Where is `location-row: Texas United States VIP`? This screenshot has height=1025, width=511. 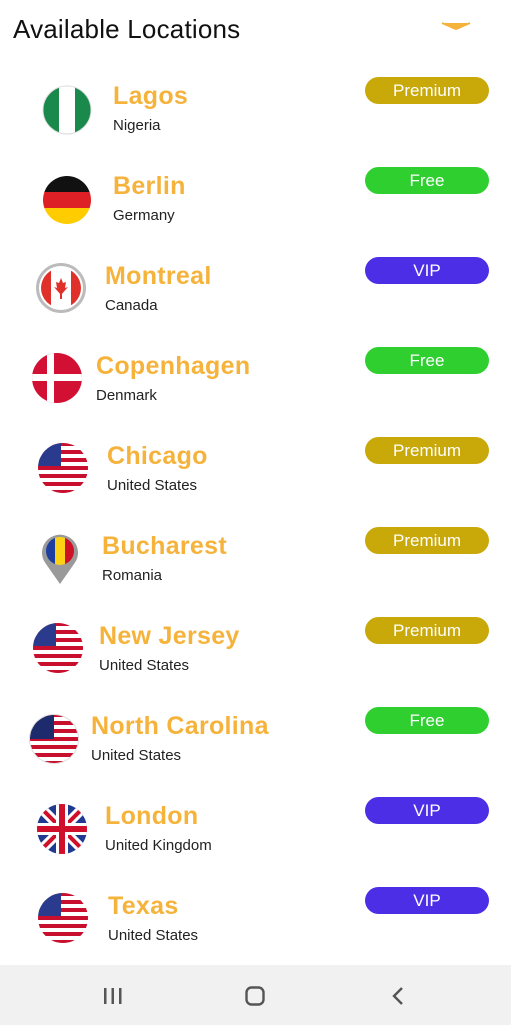 location-row: Texas United States VIP is located at coordinates (255, 907).